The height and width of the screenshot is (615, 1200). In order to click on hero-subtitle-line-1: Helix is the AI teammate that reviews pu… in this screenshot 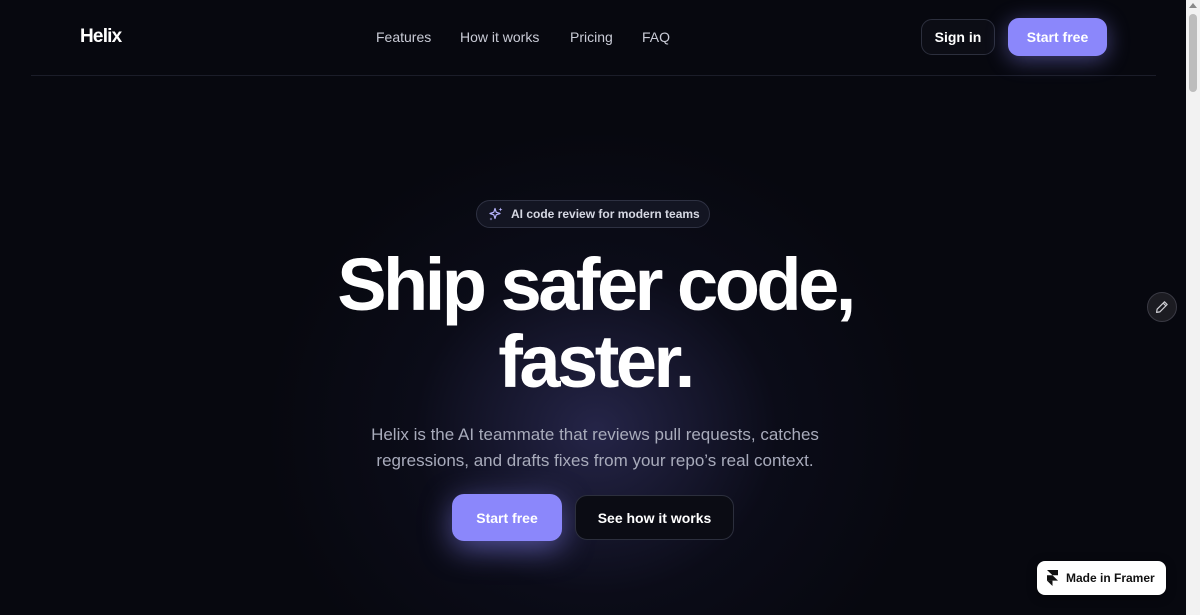, I will do `click(595, 434)`.